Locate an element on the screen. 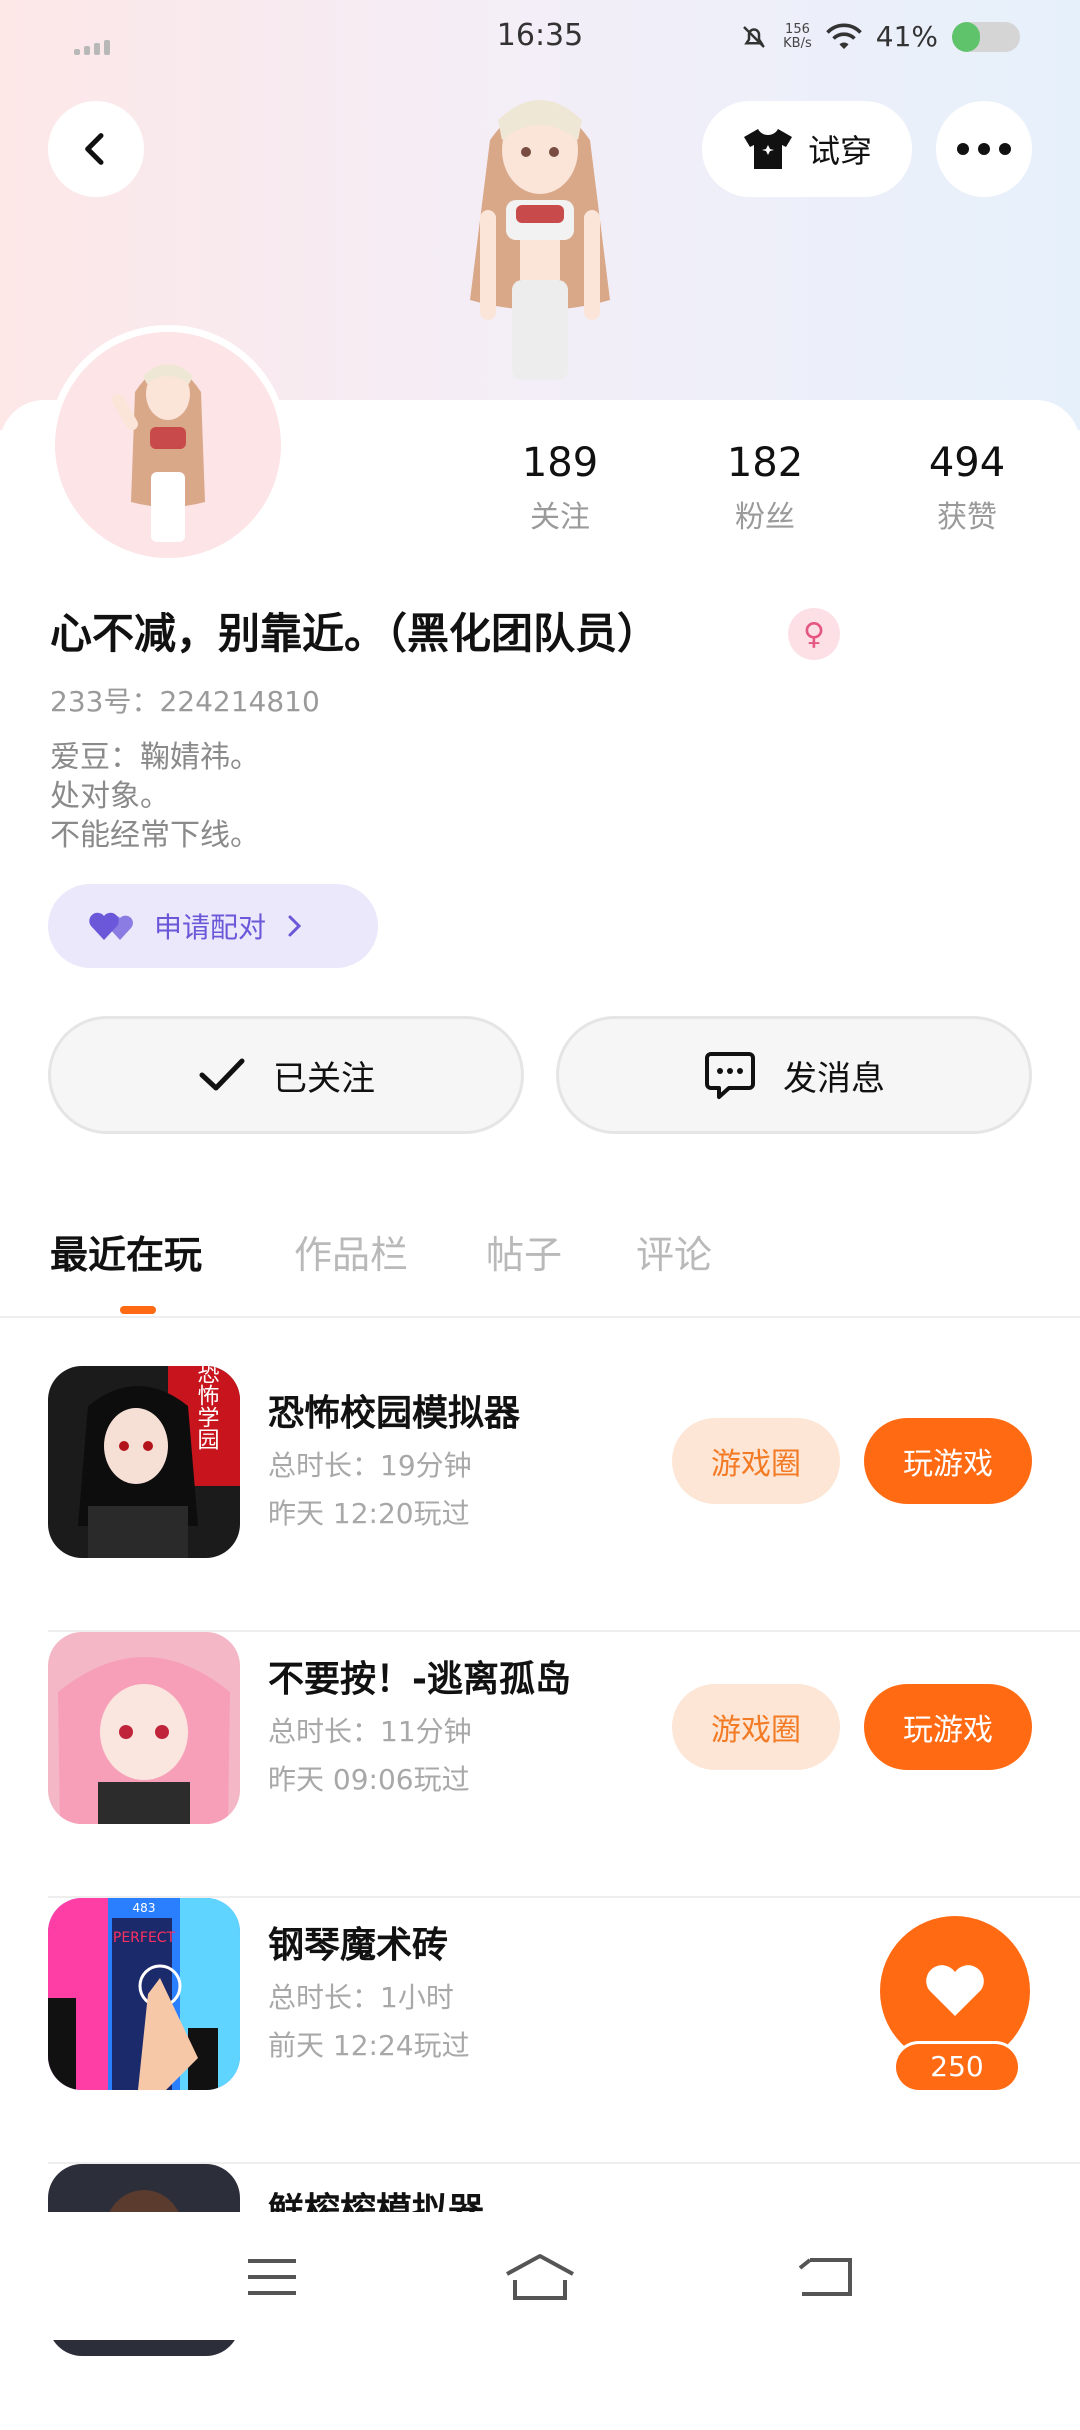 The height and width of the screenshot is (2430, 1080). avatar is located at coordinates (168, 445).